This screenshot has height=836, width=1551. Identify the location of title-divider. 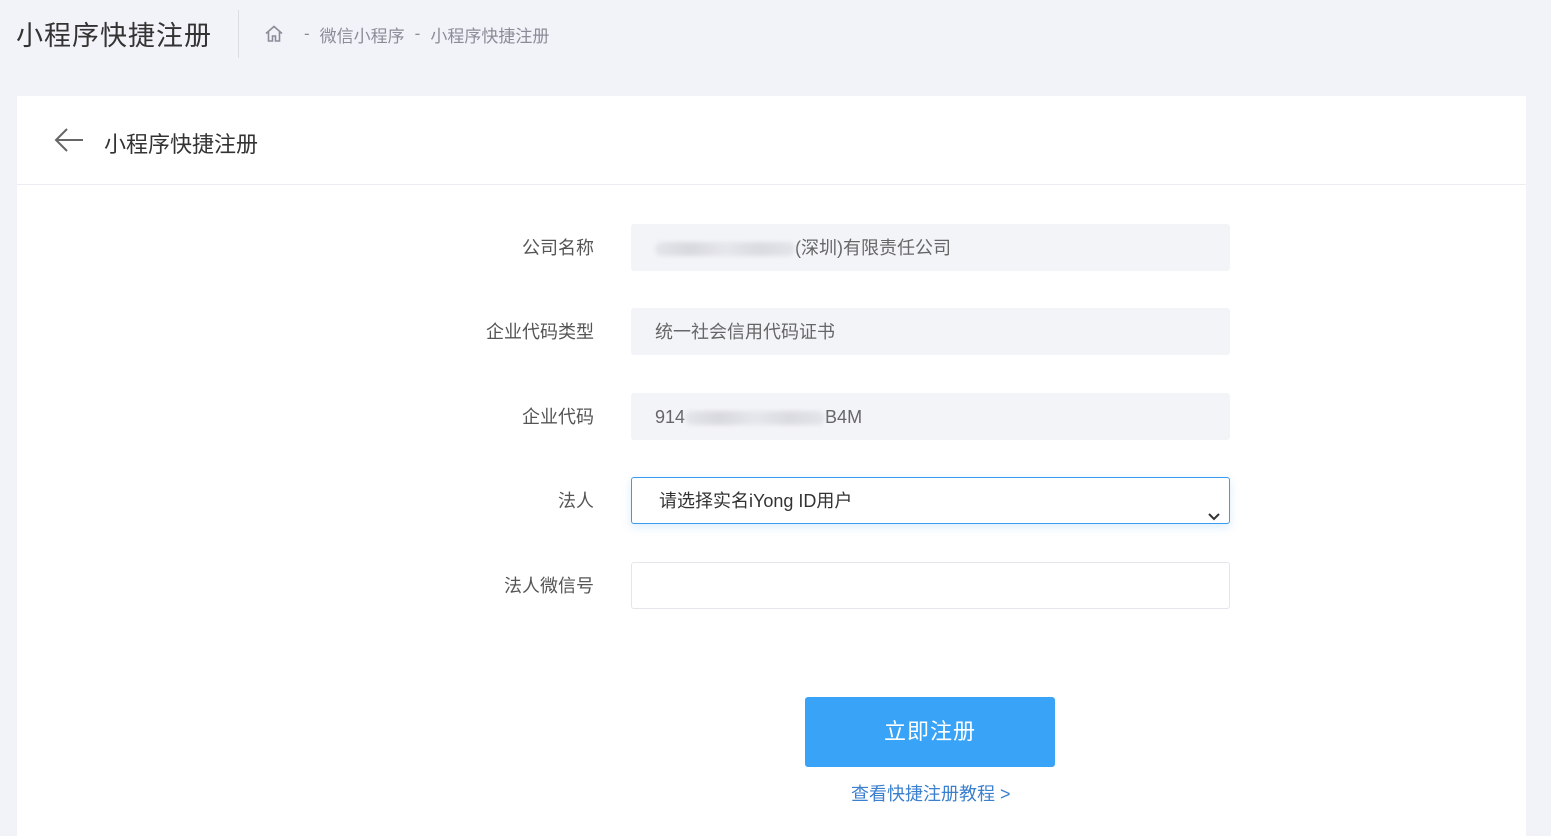
(238, 34).